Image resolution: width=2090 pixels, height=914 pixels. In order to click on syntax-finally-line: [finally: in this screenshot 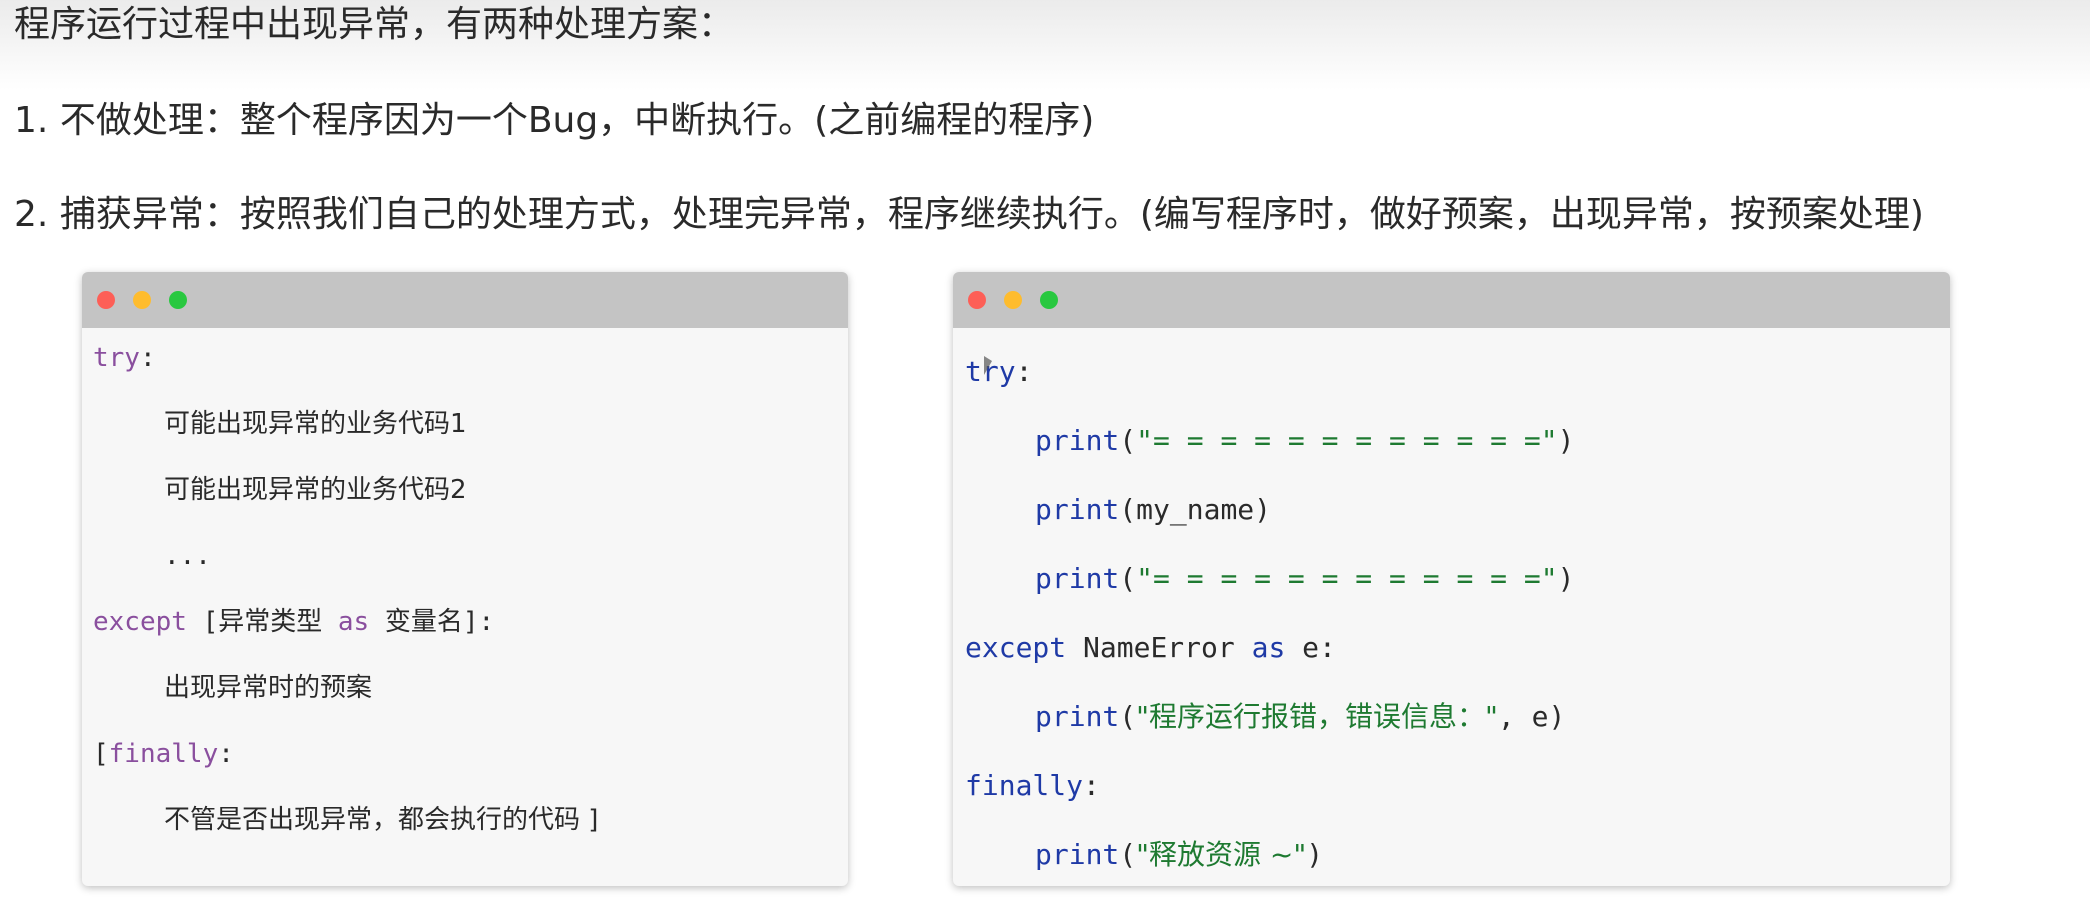, I will do `click(163, 754)`.